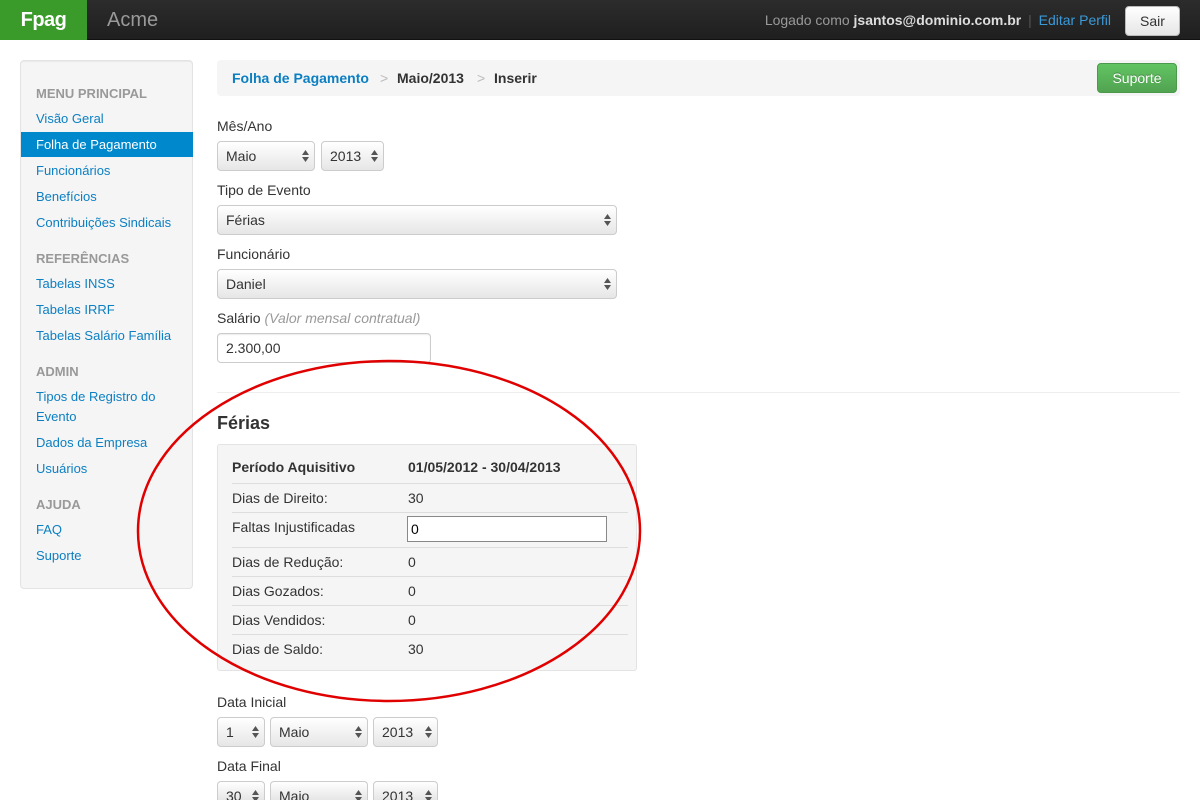 The height and width of the screenshot is (800, 1200). I want to click on mes-select-value: Maio, so click(241, 156).